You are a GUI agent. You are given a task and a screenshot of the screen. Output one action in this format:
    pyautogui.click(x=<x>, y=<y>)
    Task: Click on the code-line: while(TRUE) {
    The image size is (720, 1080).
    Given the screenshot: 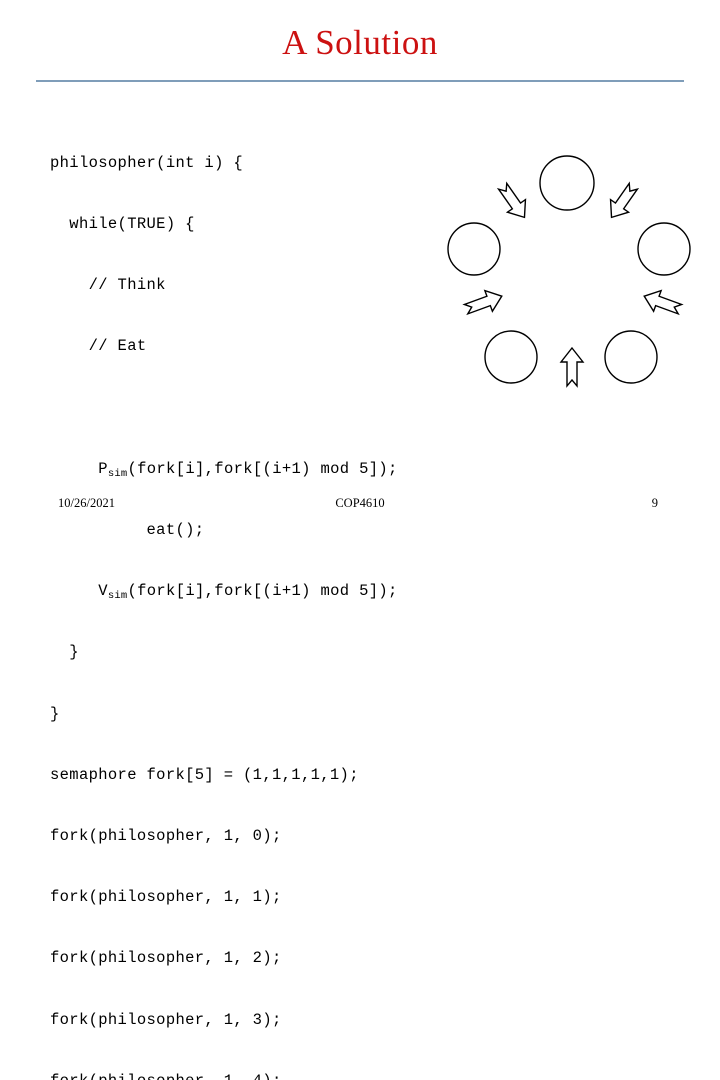 What is the action you would take?
    pyautogui.click(x=122, y=224)
    